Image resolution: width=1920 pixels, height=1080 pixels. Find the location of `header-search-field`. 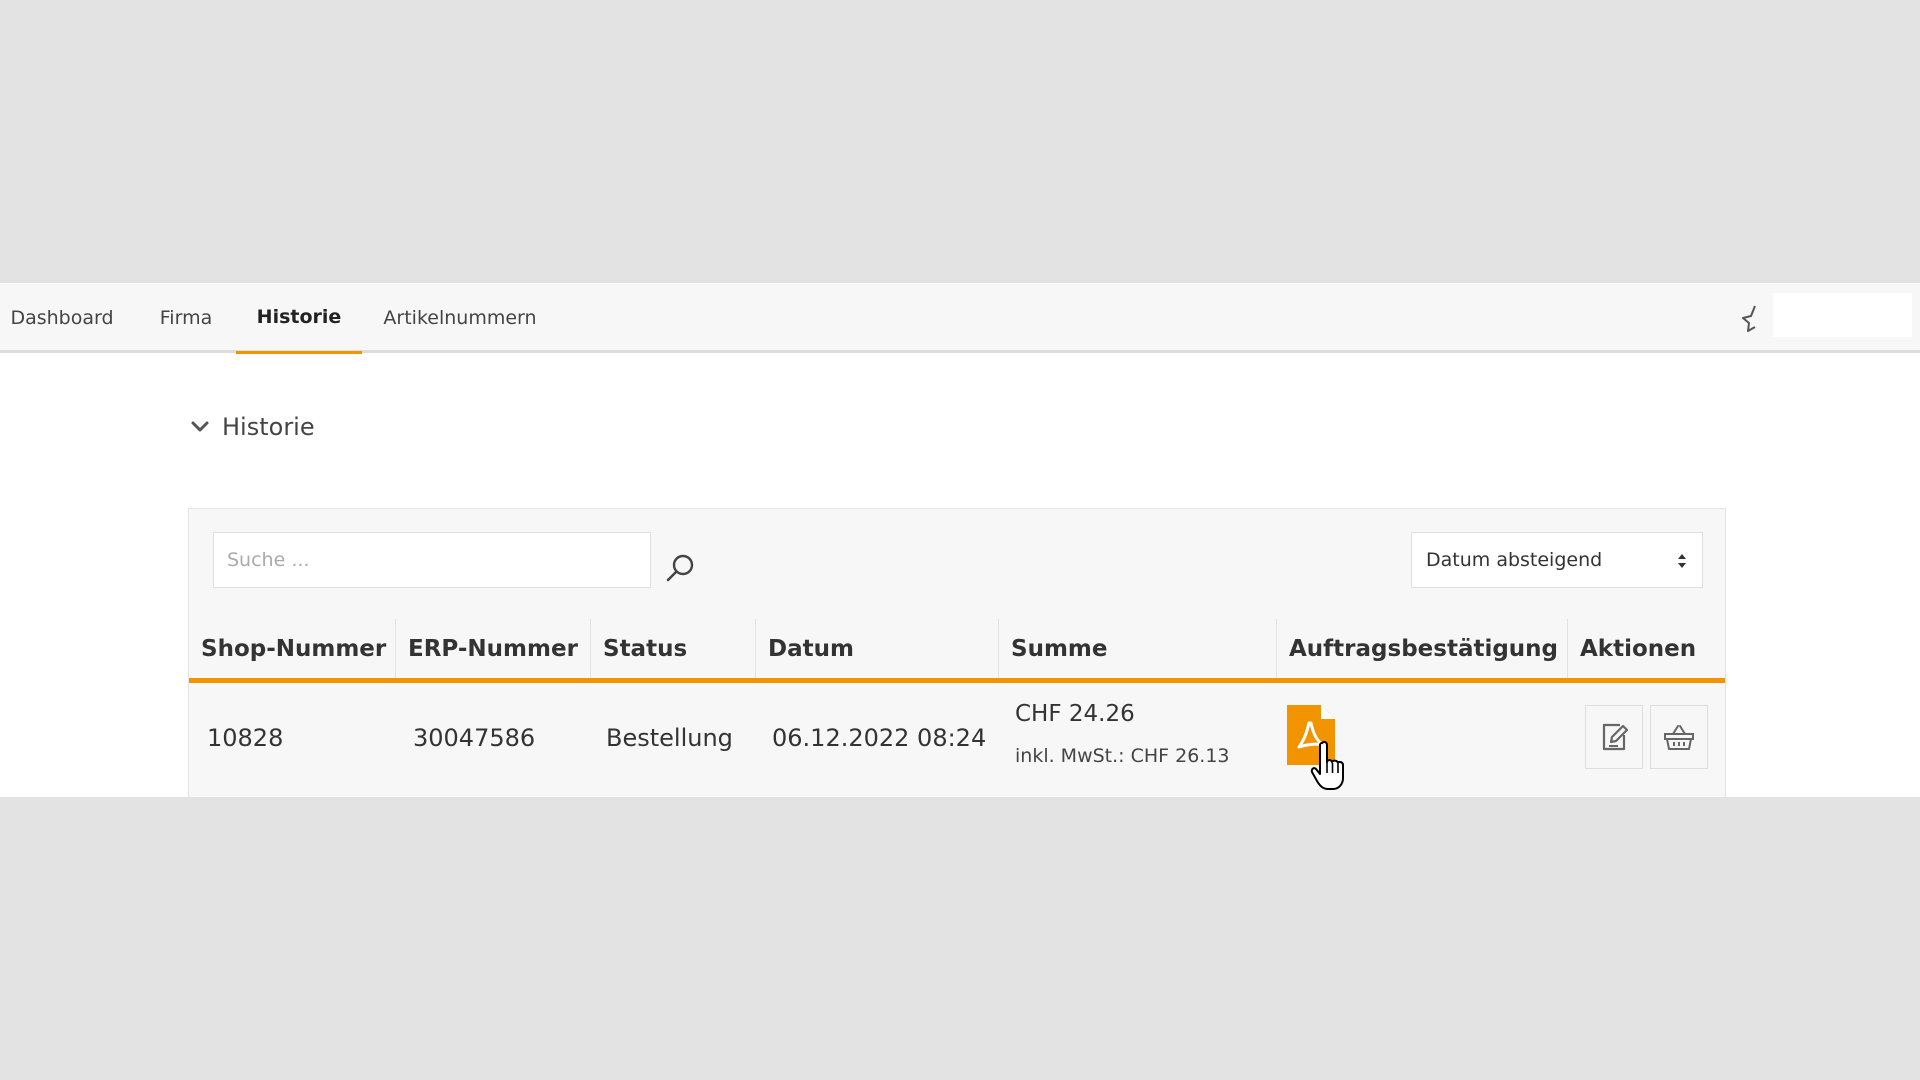

header-search-field is located at coordinates (1842, 315).